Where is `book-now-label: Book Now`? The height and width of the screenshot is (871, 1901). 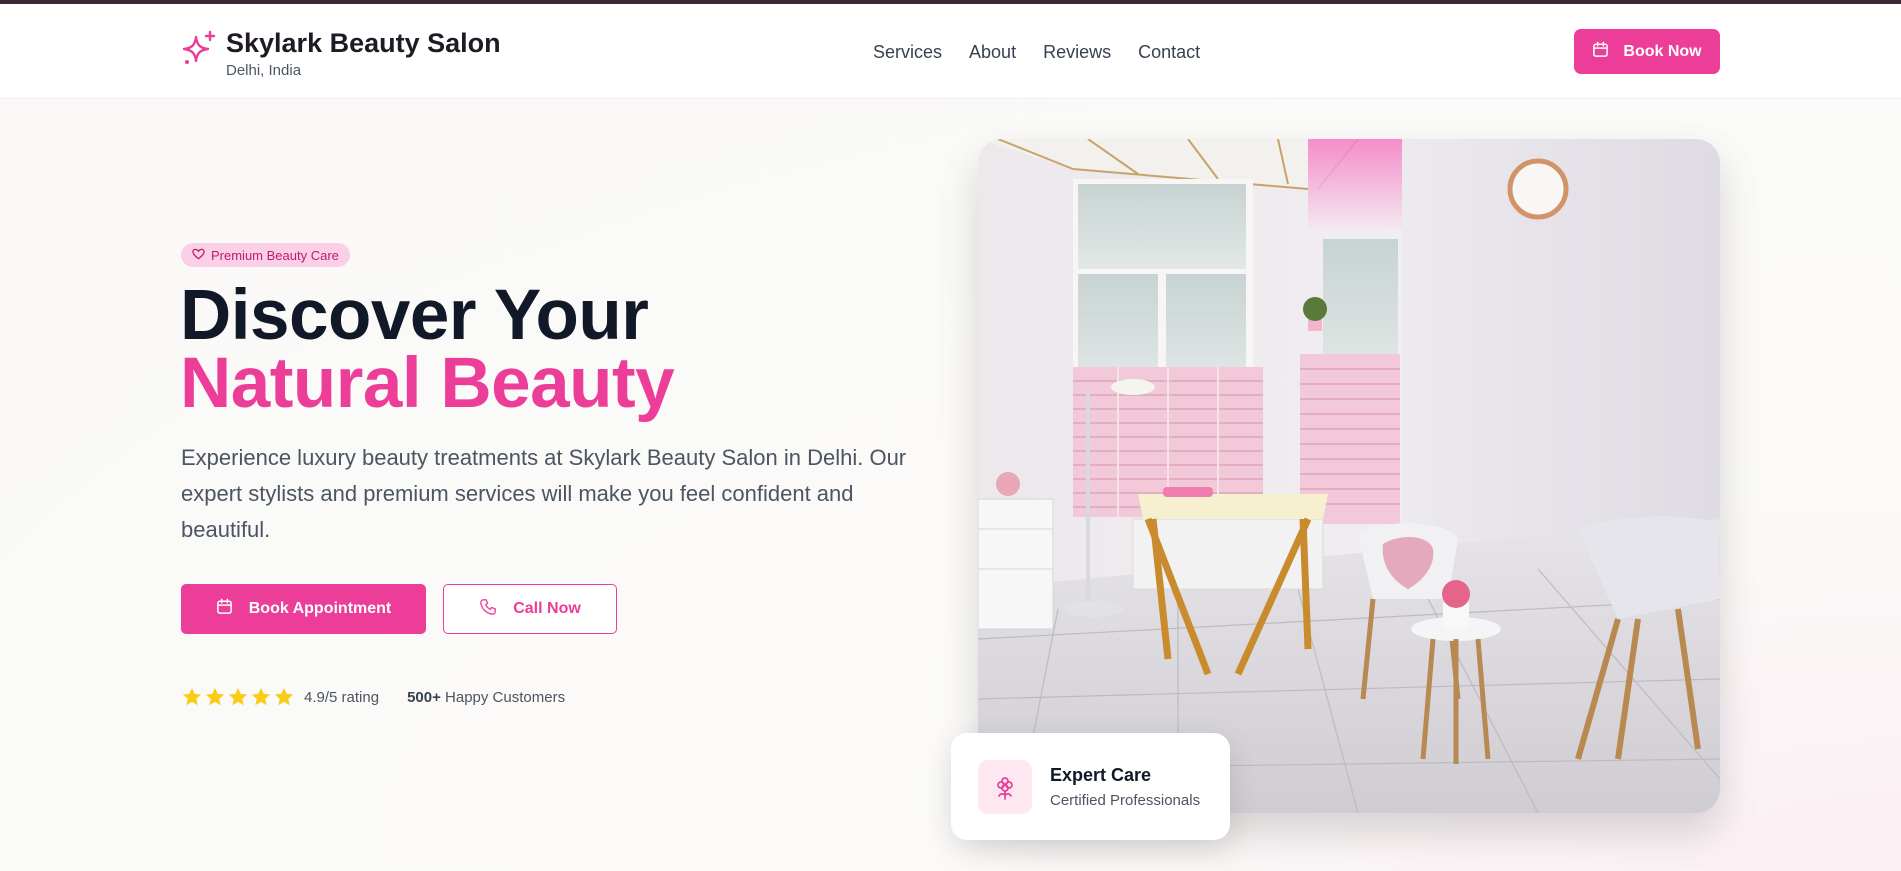
book-now-label: Book Now is located at coordinates (1662, 51).